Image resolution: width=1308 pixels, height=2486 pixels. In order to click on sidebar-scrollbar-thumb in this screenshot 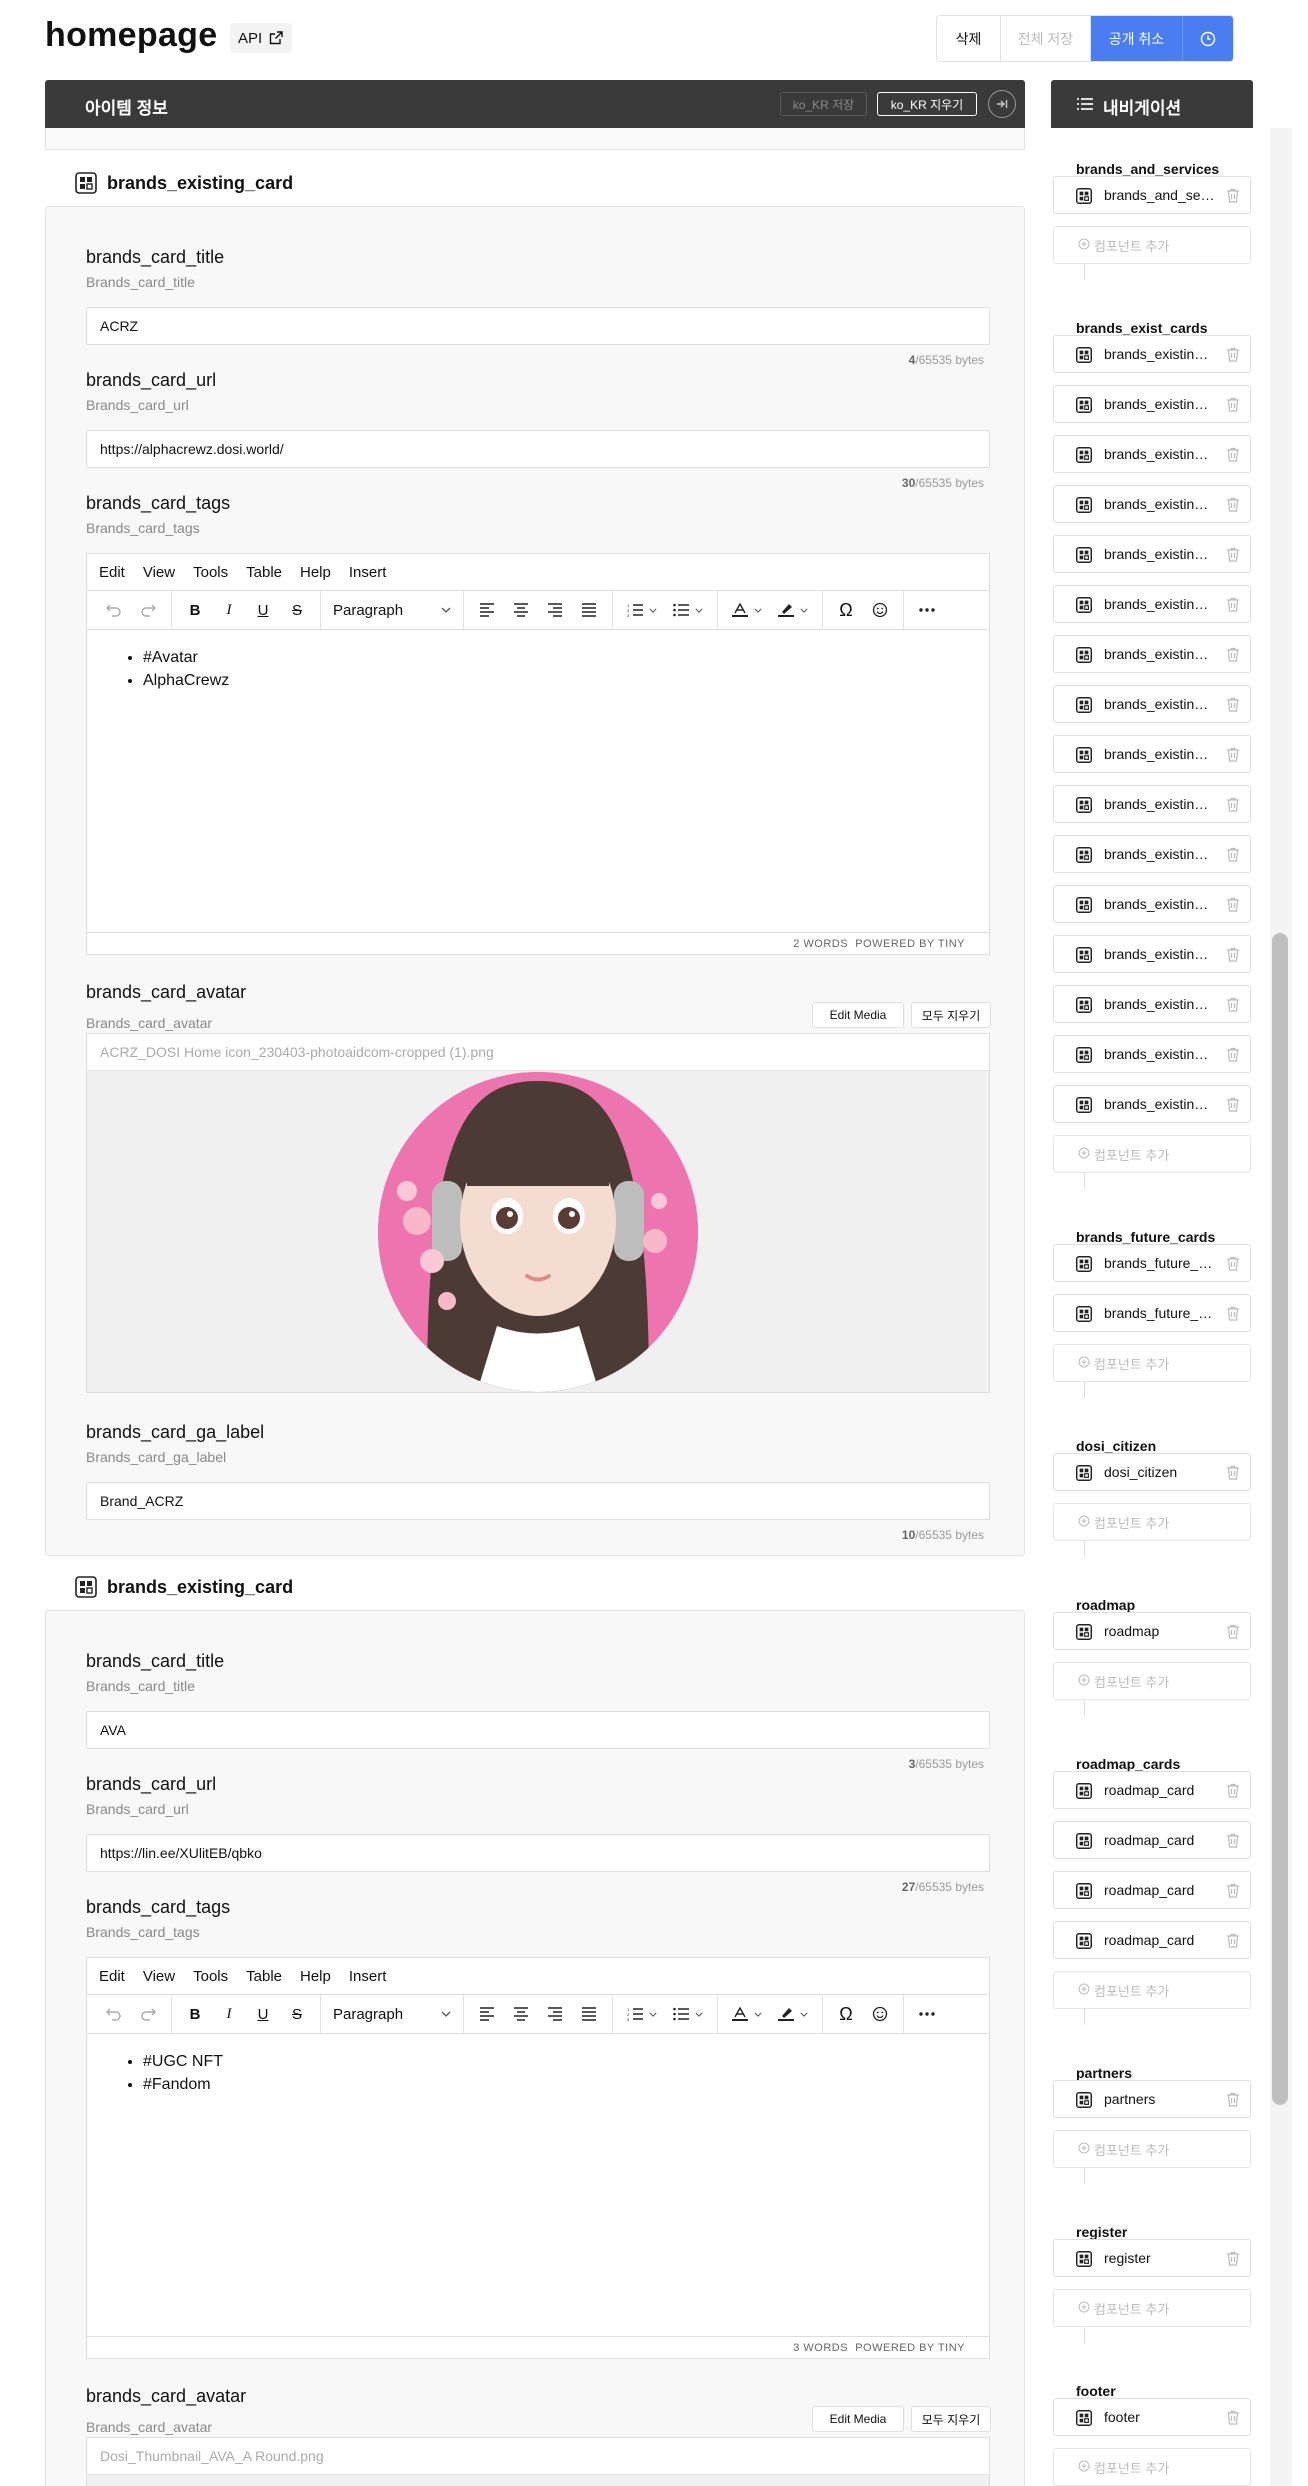, I will do `click(1280, 1519)`.